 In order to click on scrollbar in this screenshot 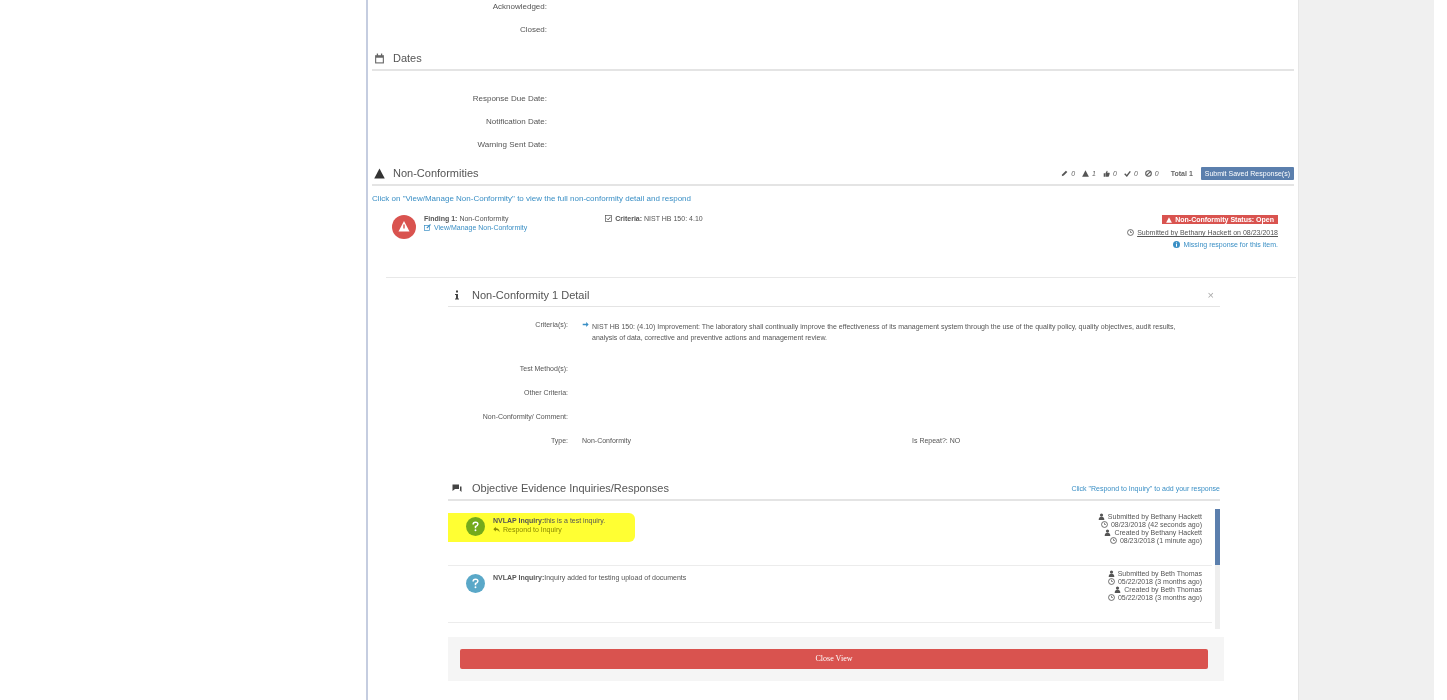, I will do `click(1217, 569)`.